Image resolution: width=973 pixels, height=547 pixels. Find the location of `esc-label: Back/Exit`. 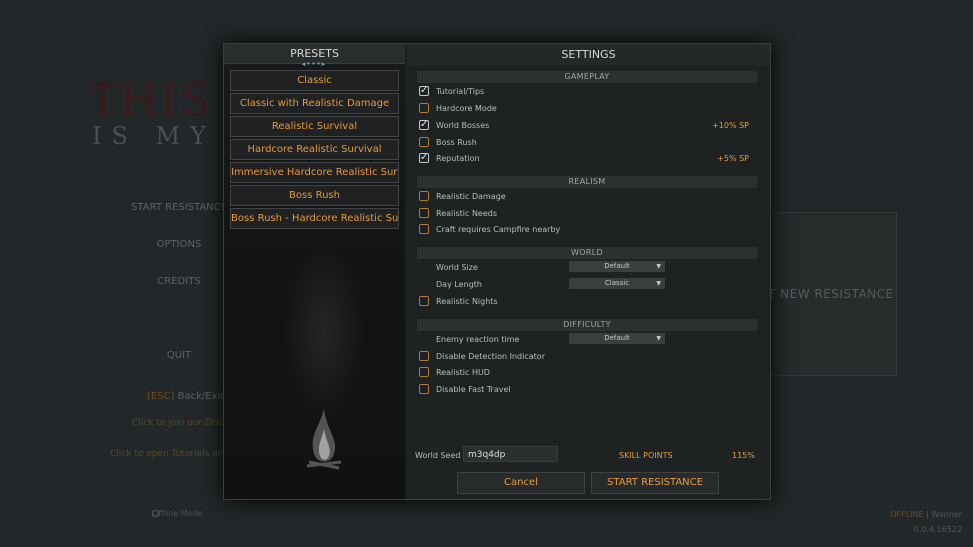

esc-label: Back/Exit is located at coordinates (201, 396).